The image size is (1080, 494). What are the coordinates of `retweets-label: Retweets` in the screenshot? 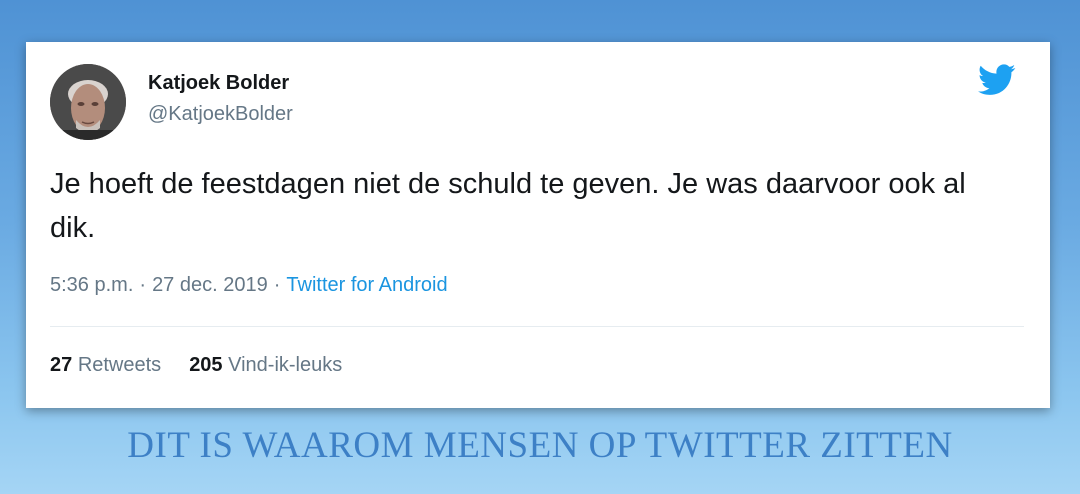 It's located at (119, 365).